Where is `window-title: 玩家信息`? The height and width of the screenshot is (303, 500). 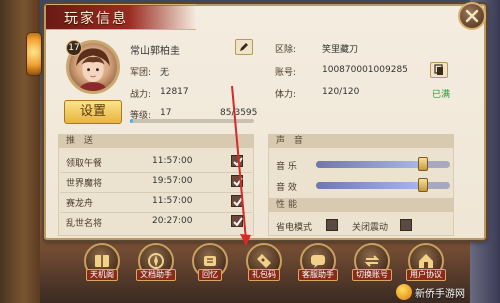 window-title: 玩家信息 is located at coordinates (96, 19).